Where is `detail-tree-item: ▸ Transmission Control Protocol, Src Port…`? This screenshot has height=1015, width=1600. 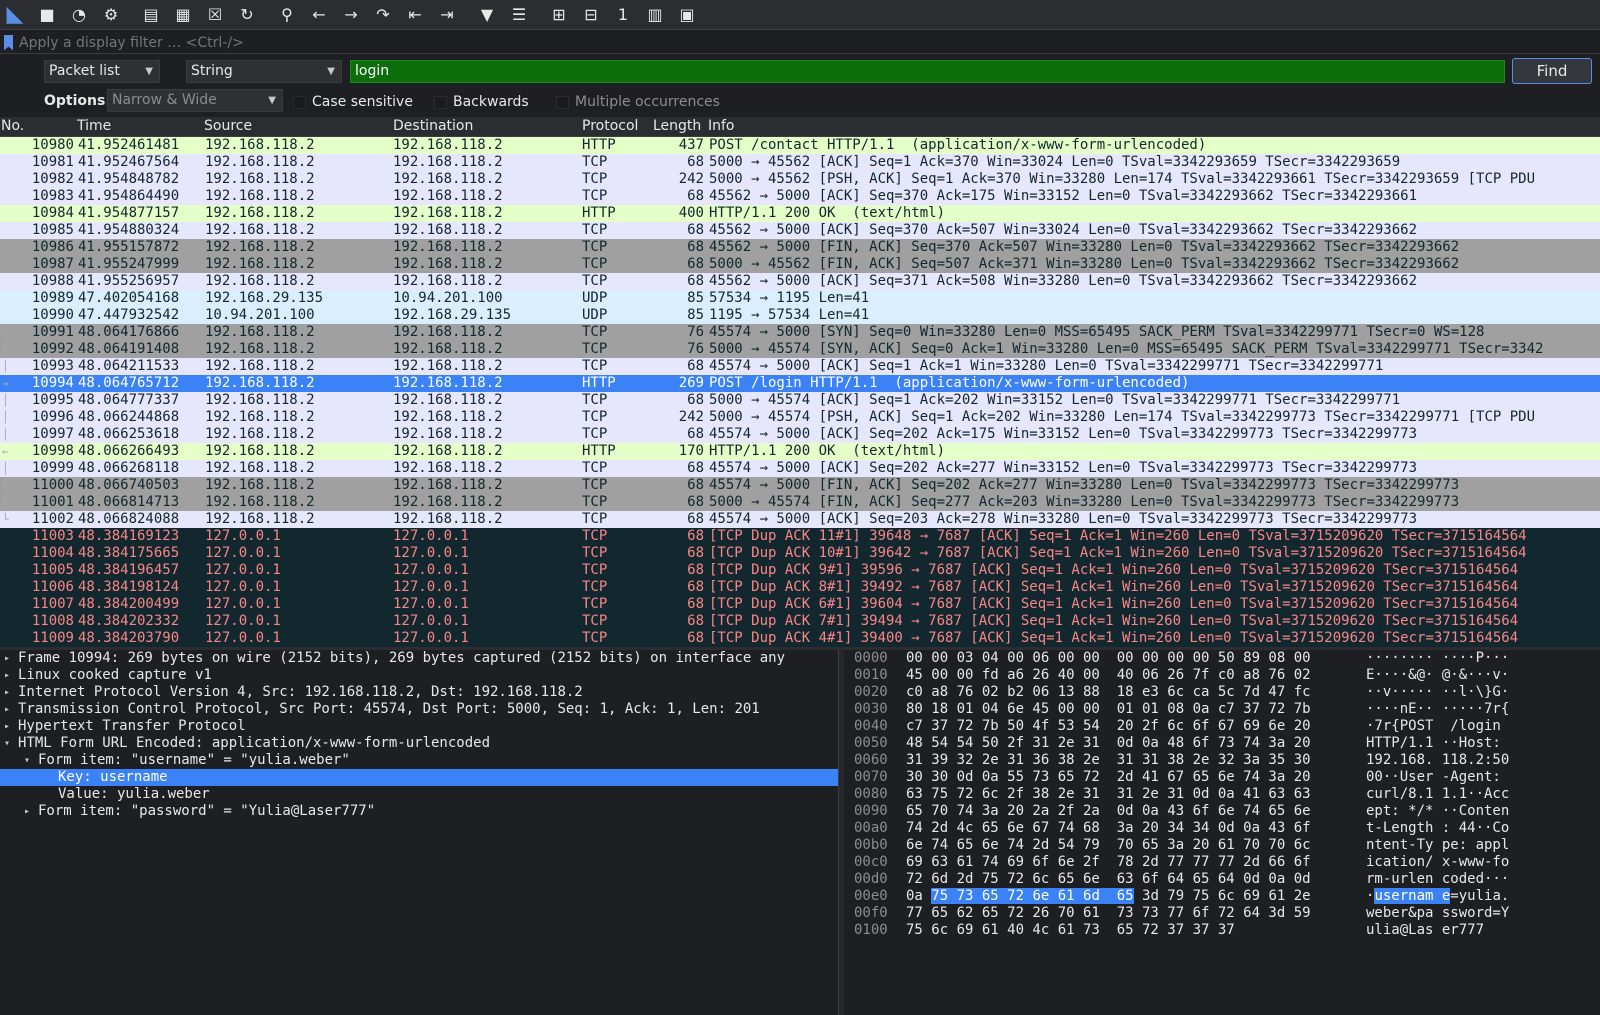
detail-tree-item: ▸ Transmission Control Protocol, Src Port… is located at coordinates (419, 709).